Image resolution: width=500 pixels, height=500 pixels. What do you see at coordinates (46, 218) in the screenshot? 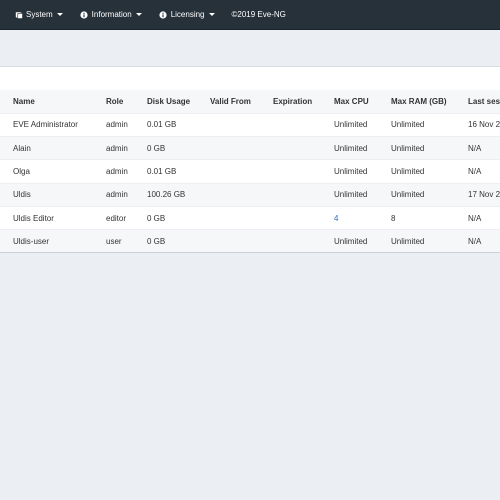
I see `user-name: Uldis Editor` at bounding box center [46, 218].